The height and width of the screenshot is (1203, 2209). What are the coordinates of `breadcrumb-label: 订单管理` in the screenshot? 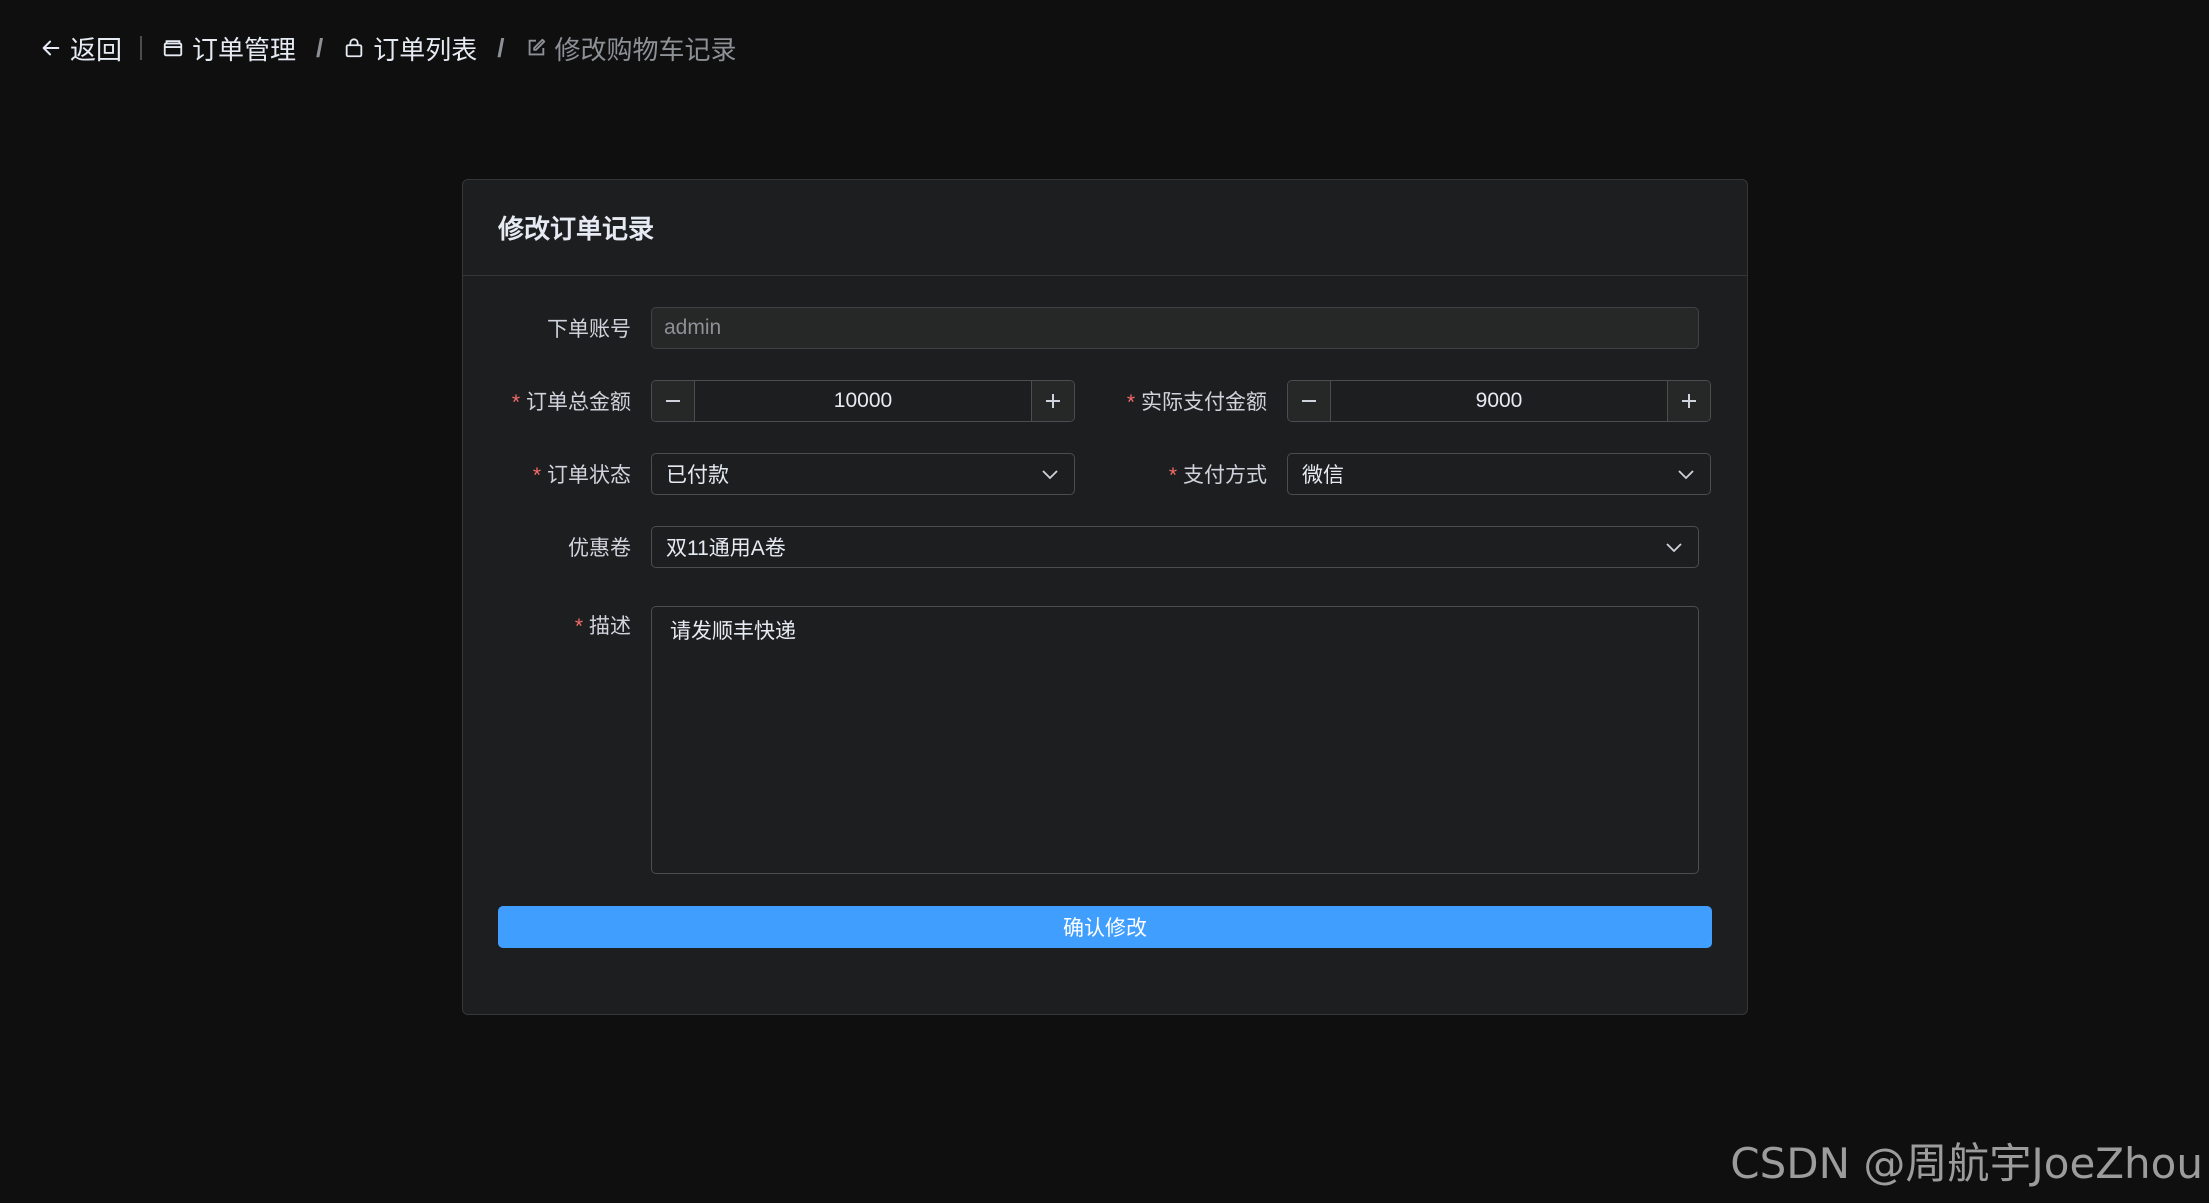 It's located at (244, 49).